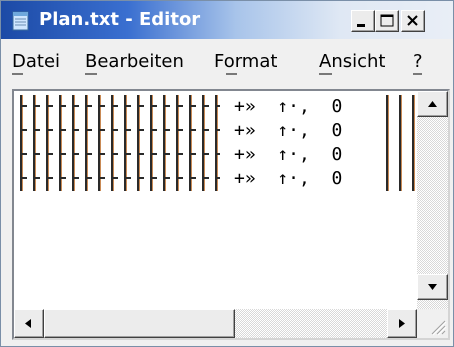  I want to click on menu-mnemonic-underlines, so click(217, 74).